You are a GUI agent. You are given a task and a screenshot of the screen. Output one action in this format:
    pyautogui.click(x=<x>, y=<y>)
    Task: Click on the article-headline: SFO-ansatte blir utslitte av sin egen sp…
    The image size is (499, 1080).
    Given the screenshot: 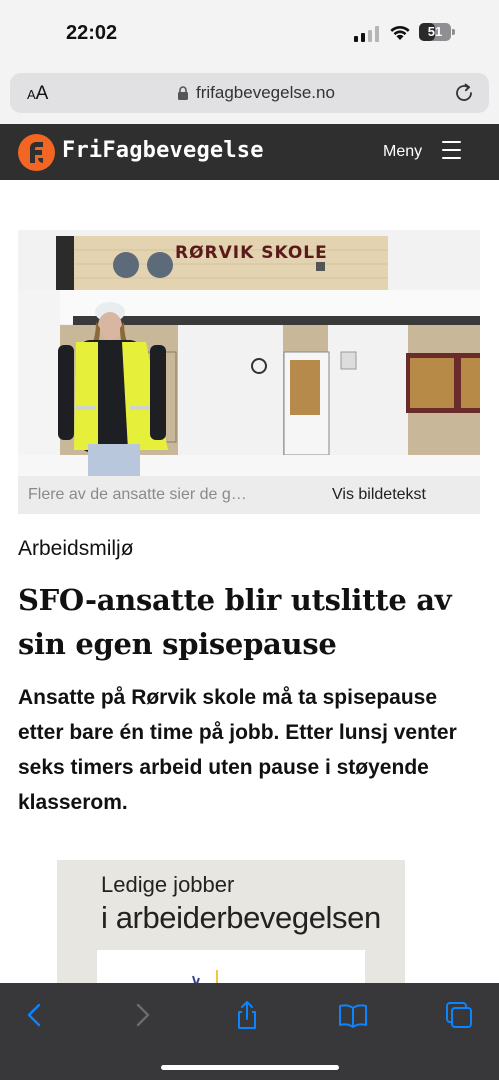 What is the action you would take?
    pyautogui.click(x=235, y=622)
    